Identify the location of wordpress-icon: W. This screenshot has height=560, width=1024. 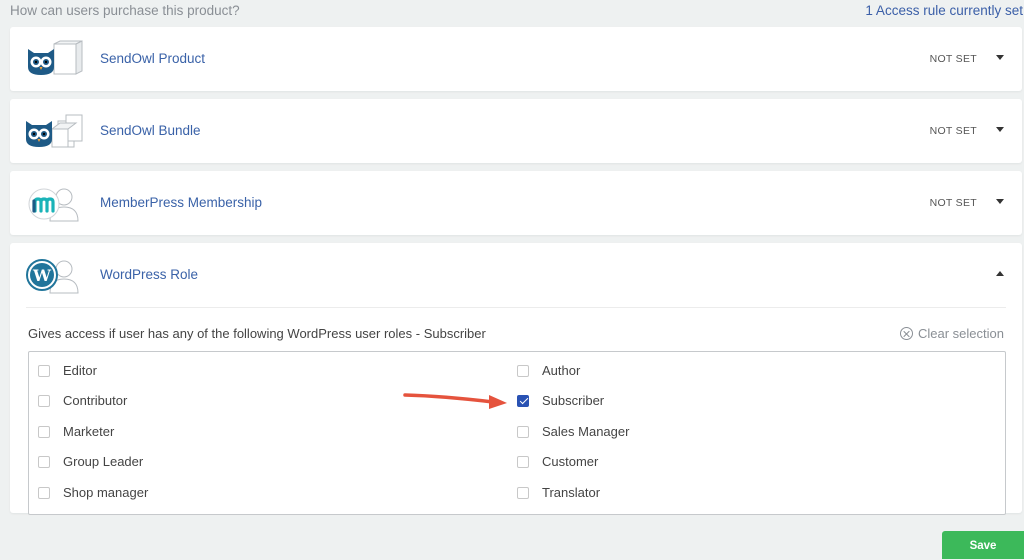
(56, 276).